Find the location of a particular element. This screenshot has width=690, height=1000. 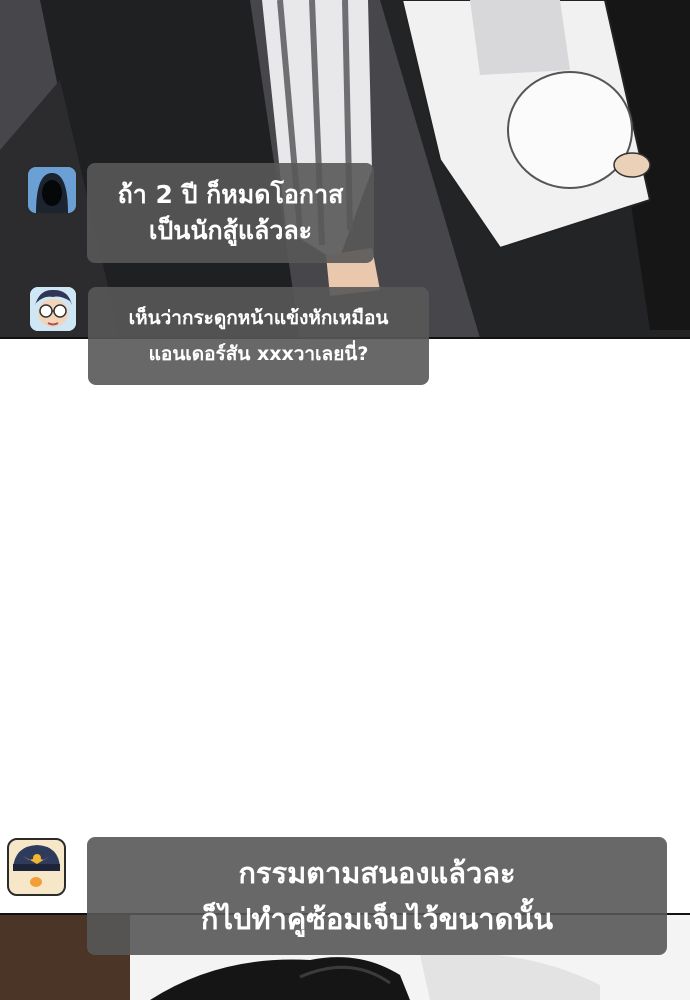

police-badge-avatar-icon is located at coordinates (36, 867).